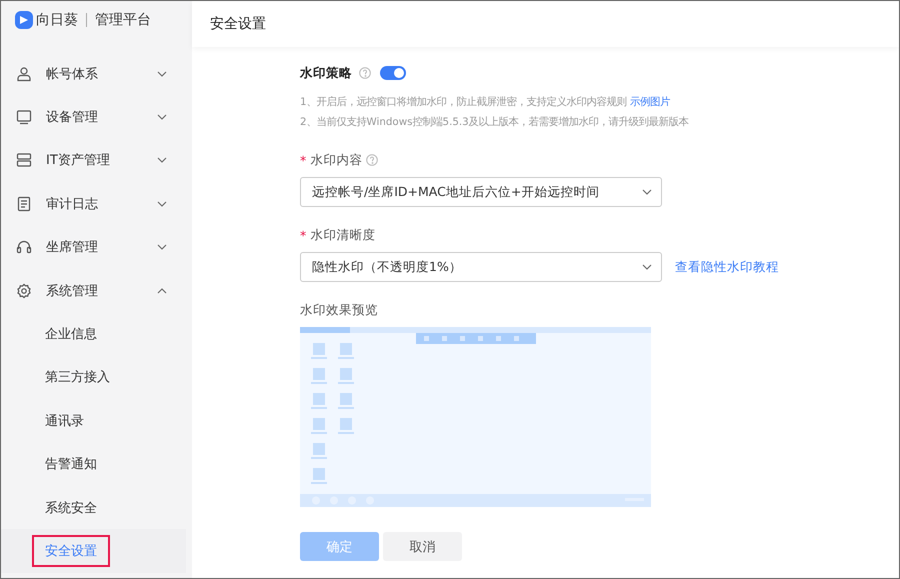  Describe the element at coordinates (393, 73) in the screenshot. I see `toggle-switch` at that location.